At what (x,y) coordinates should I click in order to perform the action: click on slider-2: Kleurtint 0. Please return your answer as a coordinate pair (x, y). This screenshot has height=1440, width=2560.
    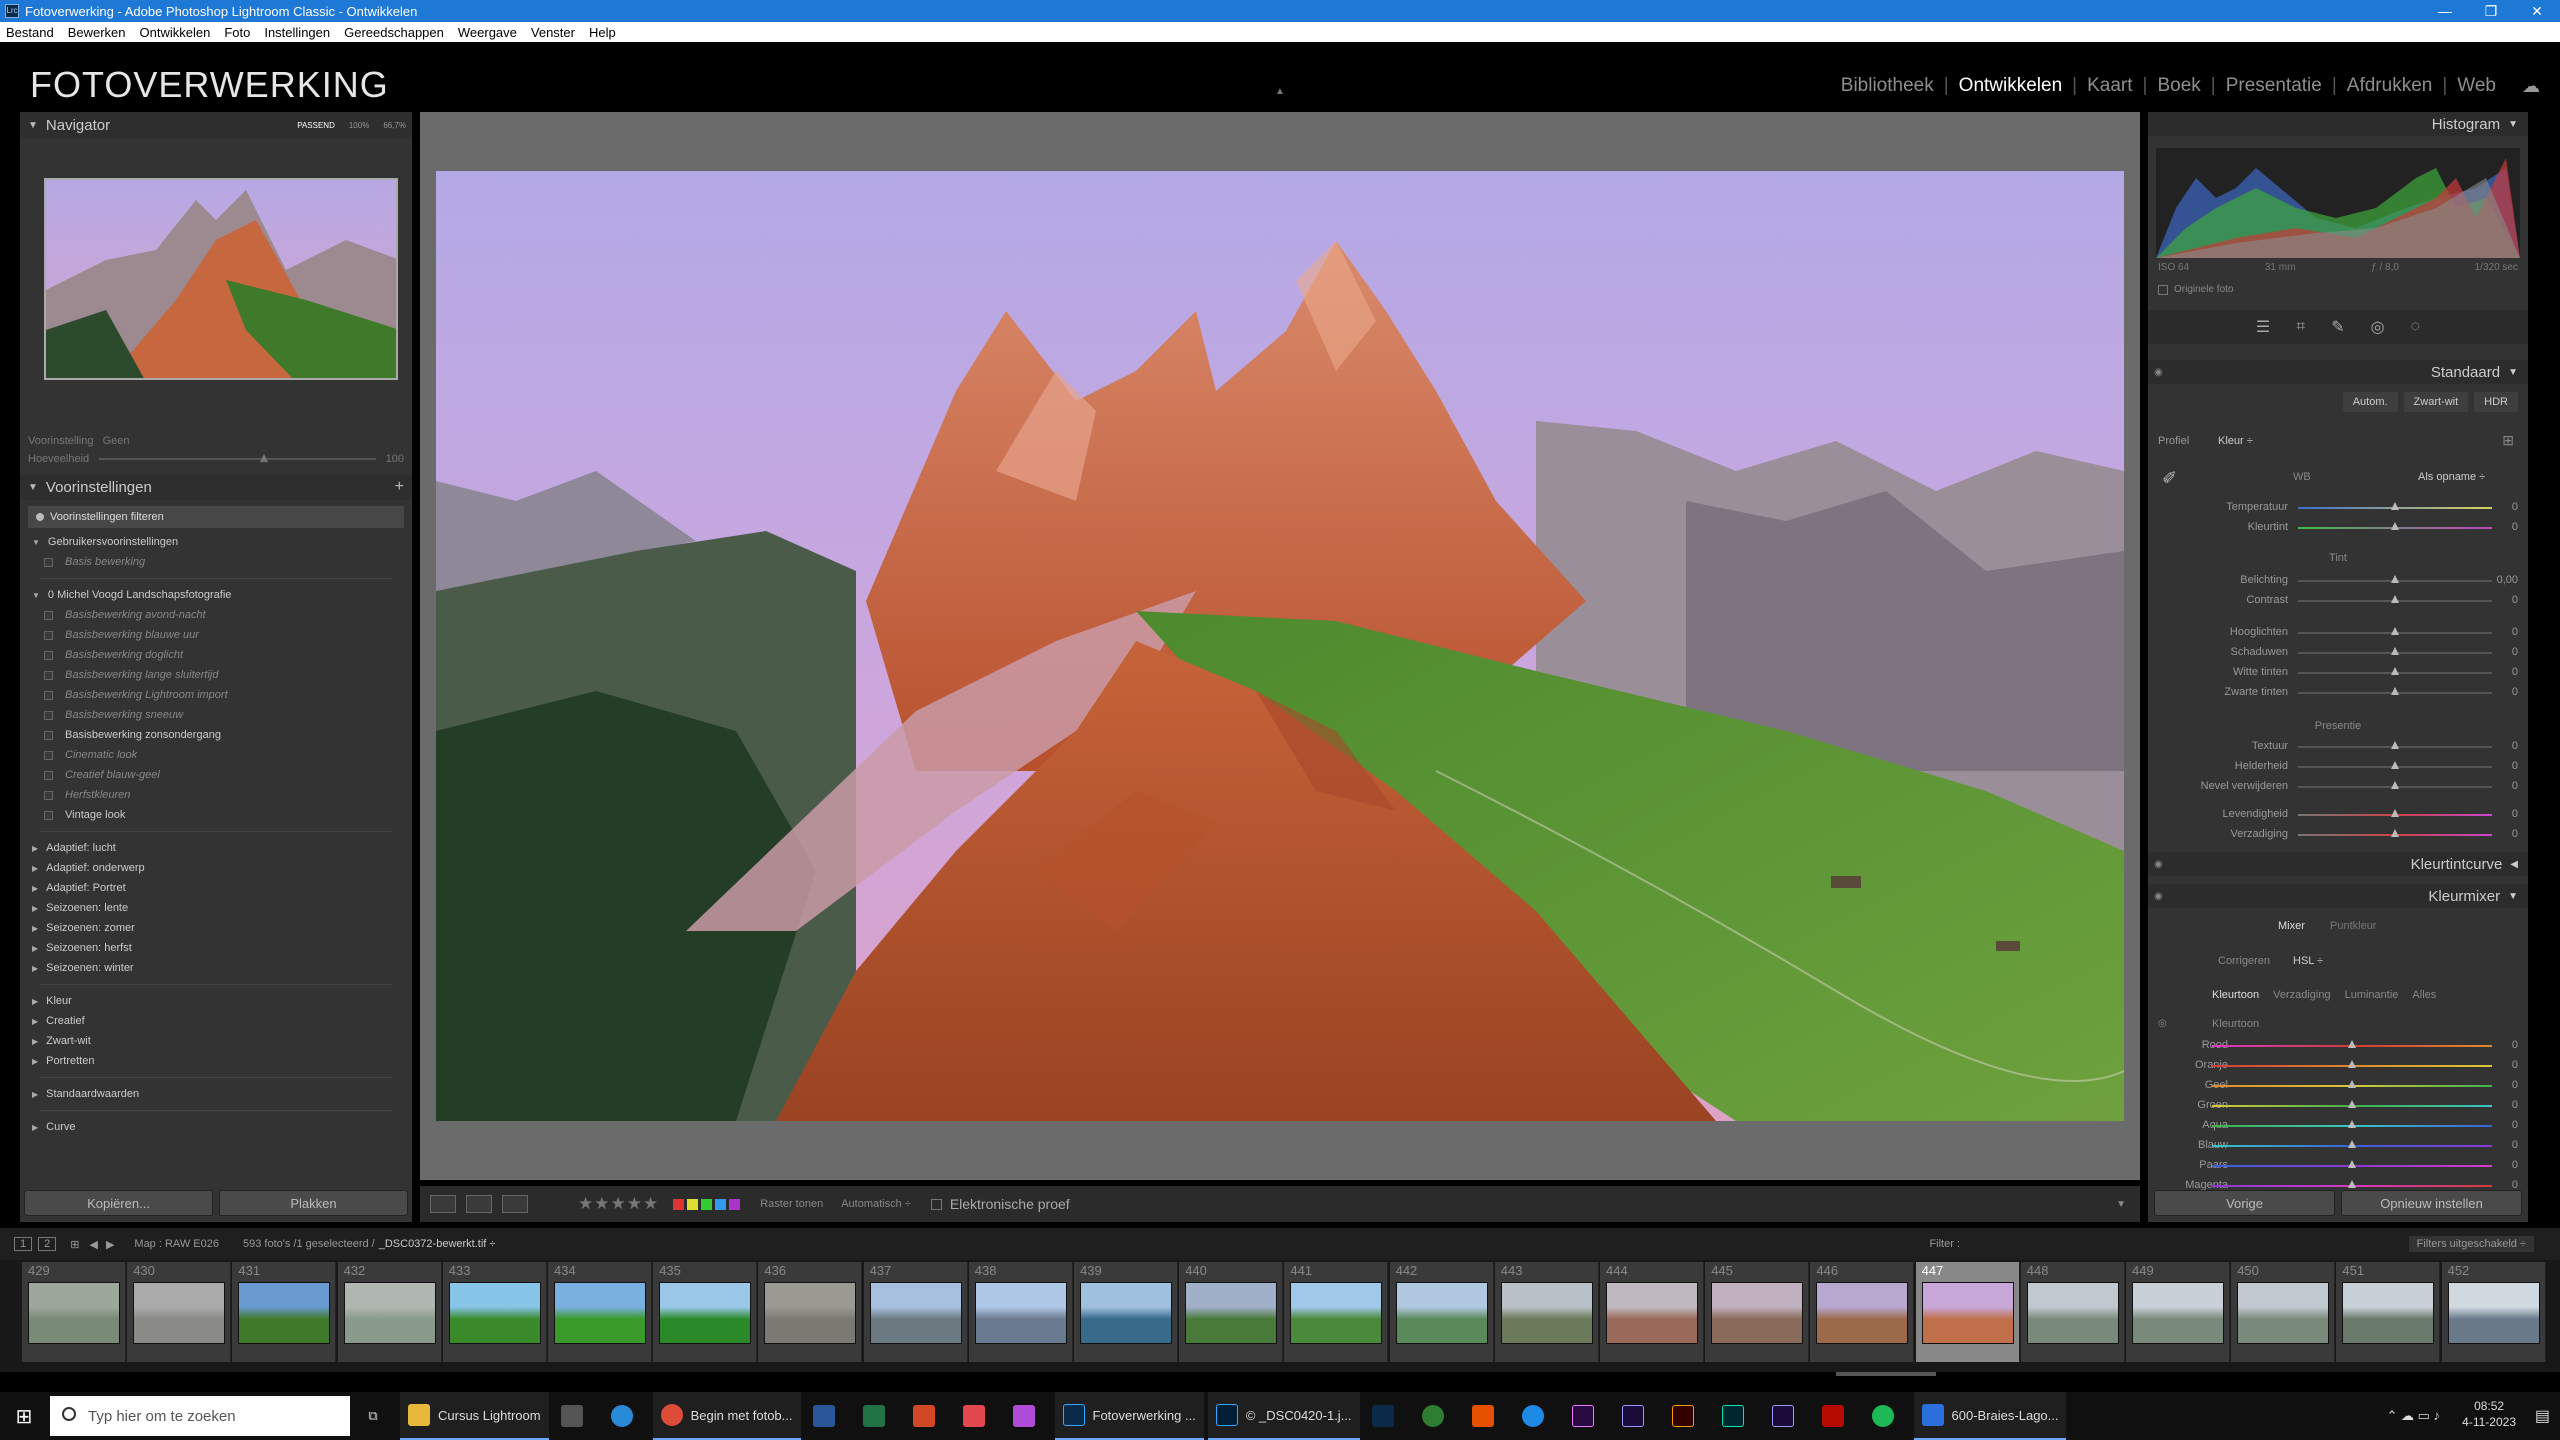
    Looking at the image, I should click on (2338, 528).